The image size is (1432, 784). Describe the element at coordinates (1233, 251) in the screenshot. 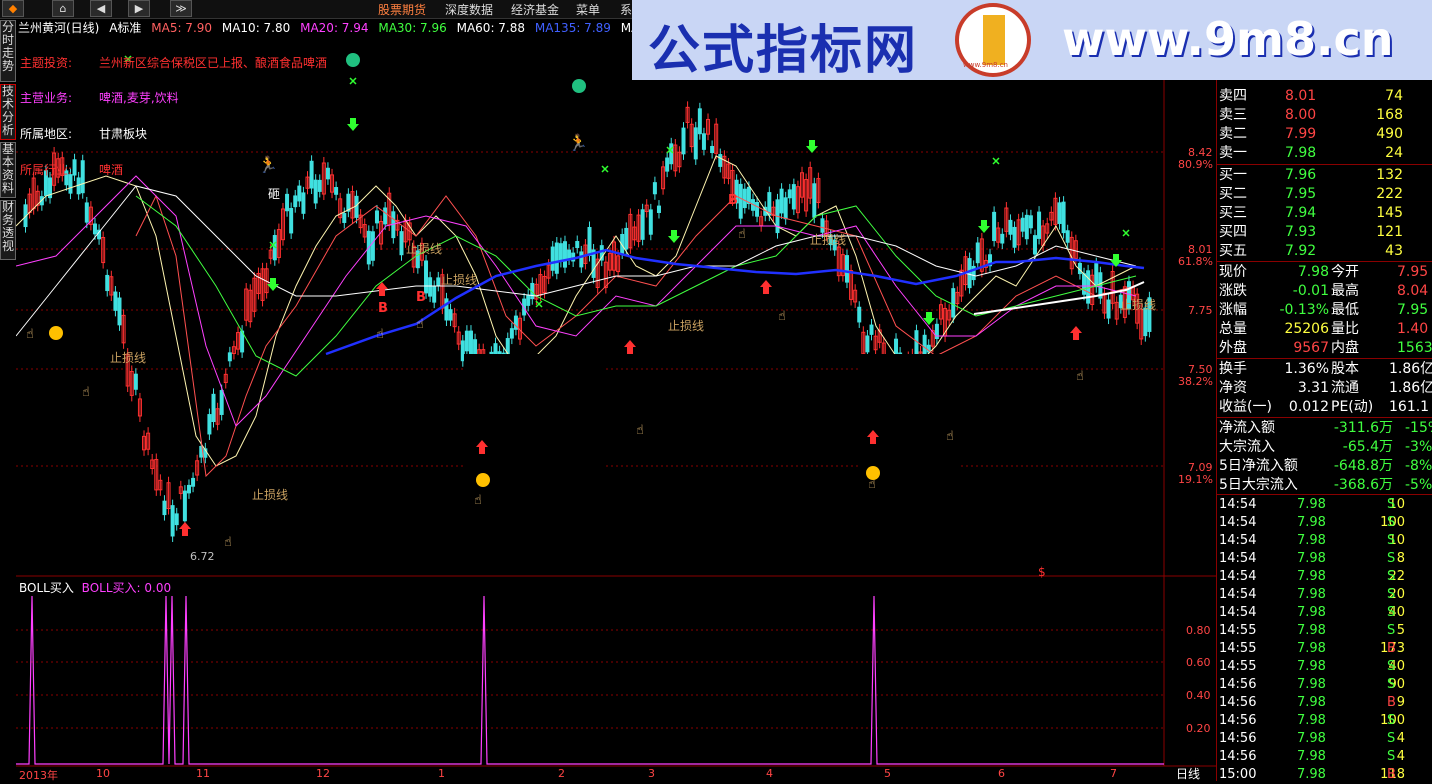

I see `buy-label: 买五` at that location.